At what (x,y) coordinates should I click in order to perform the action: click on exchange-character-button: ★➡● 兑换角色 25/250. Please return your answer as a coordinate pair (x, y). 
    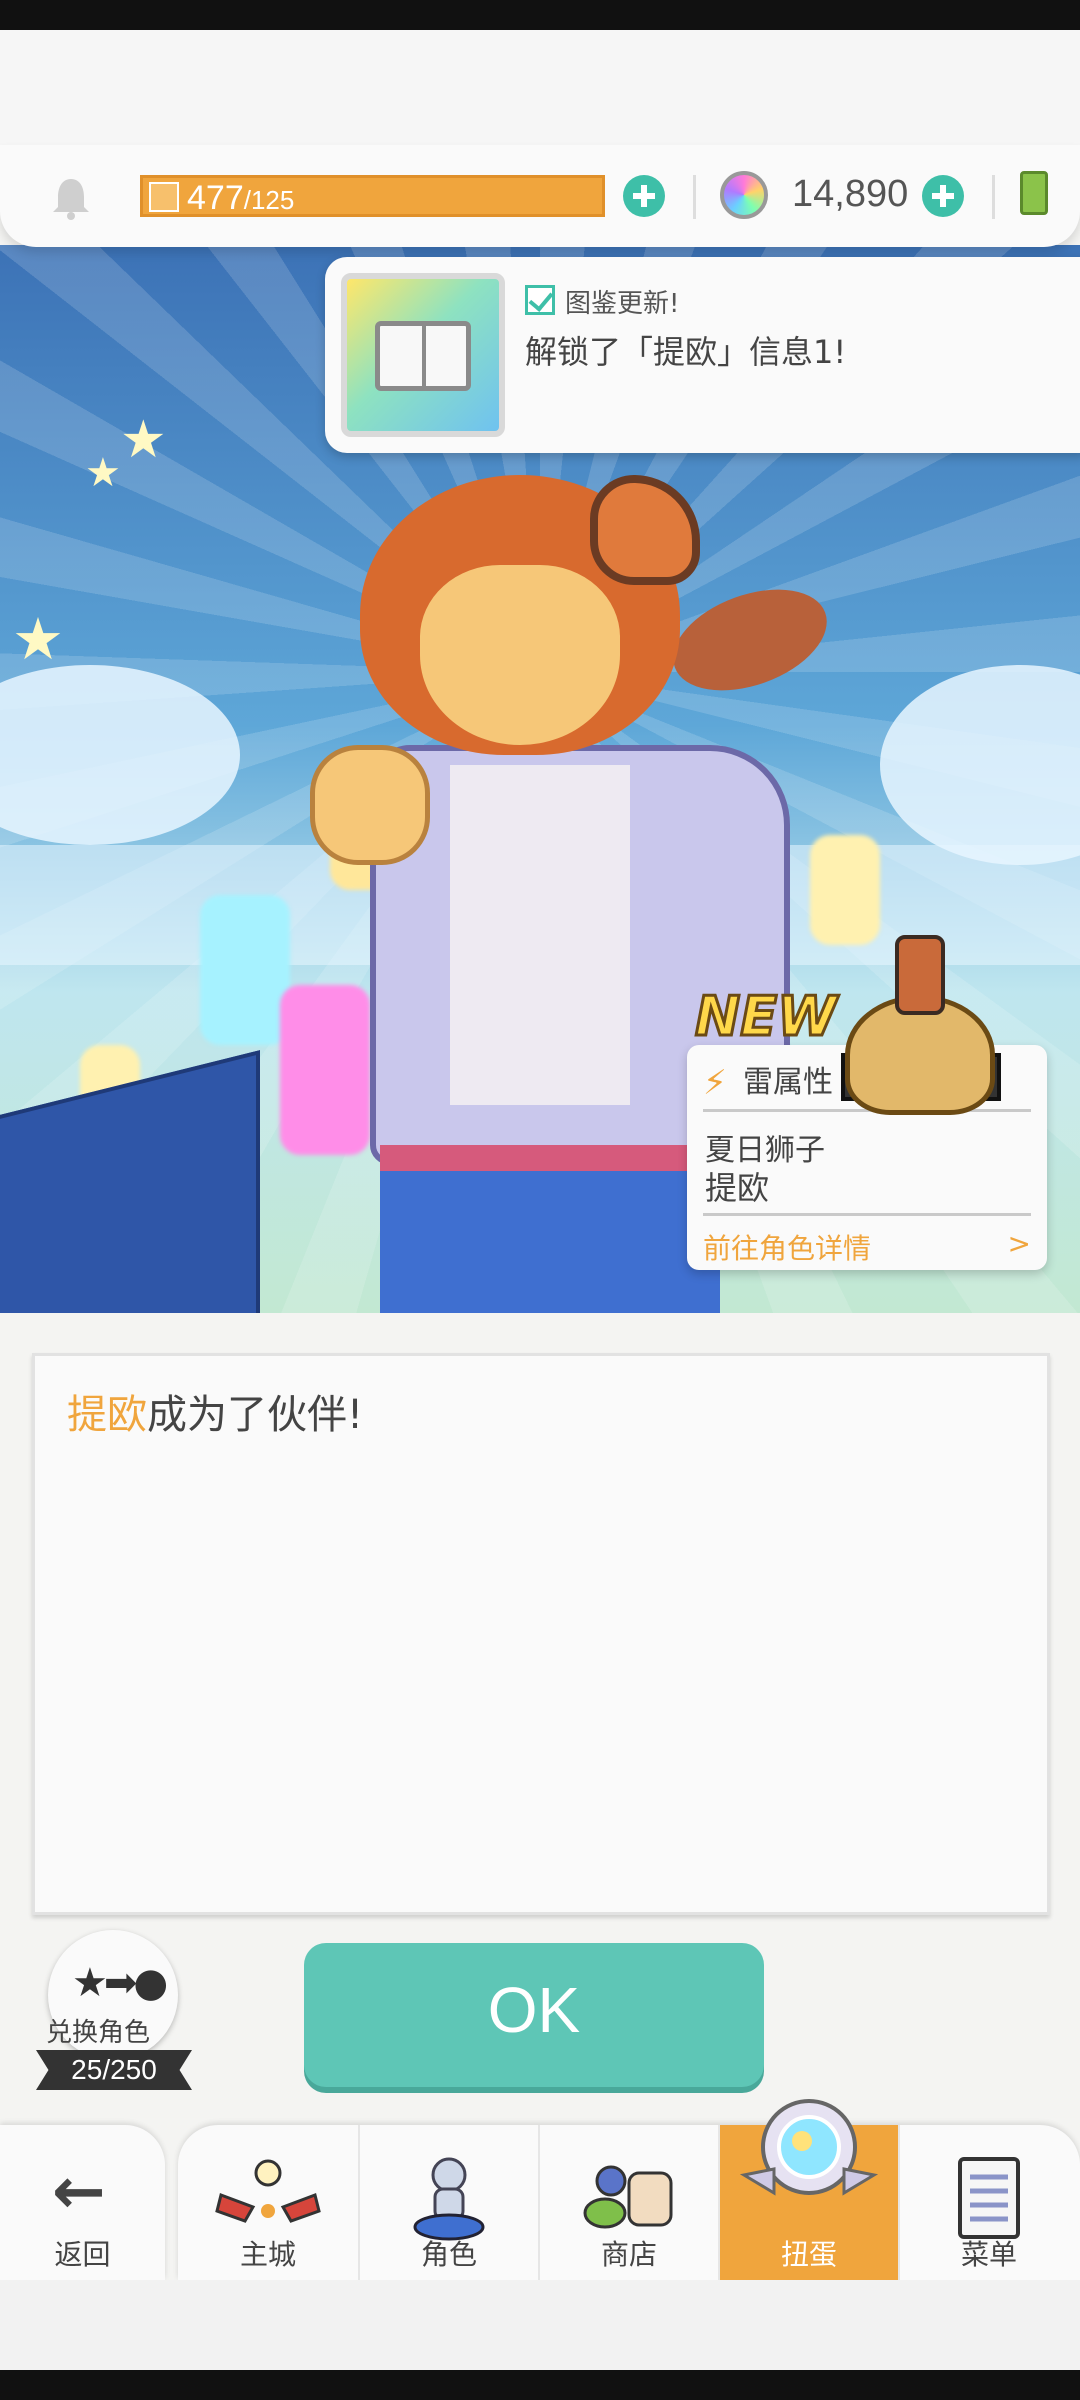
    Looking at the image, I should click on (114, 2025).